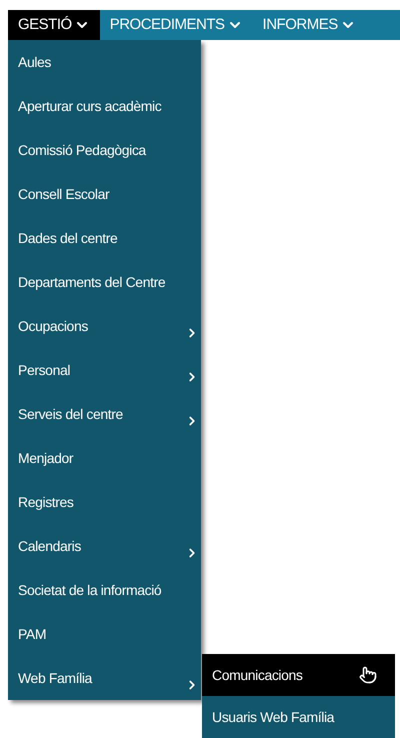 Image resolution: width=400 pixels, height=738 pixels. What do you see at coordinates (104, 634) in the screenshot?
I see `menu-item: PAM` at bounding box center [104, 634].